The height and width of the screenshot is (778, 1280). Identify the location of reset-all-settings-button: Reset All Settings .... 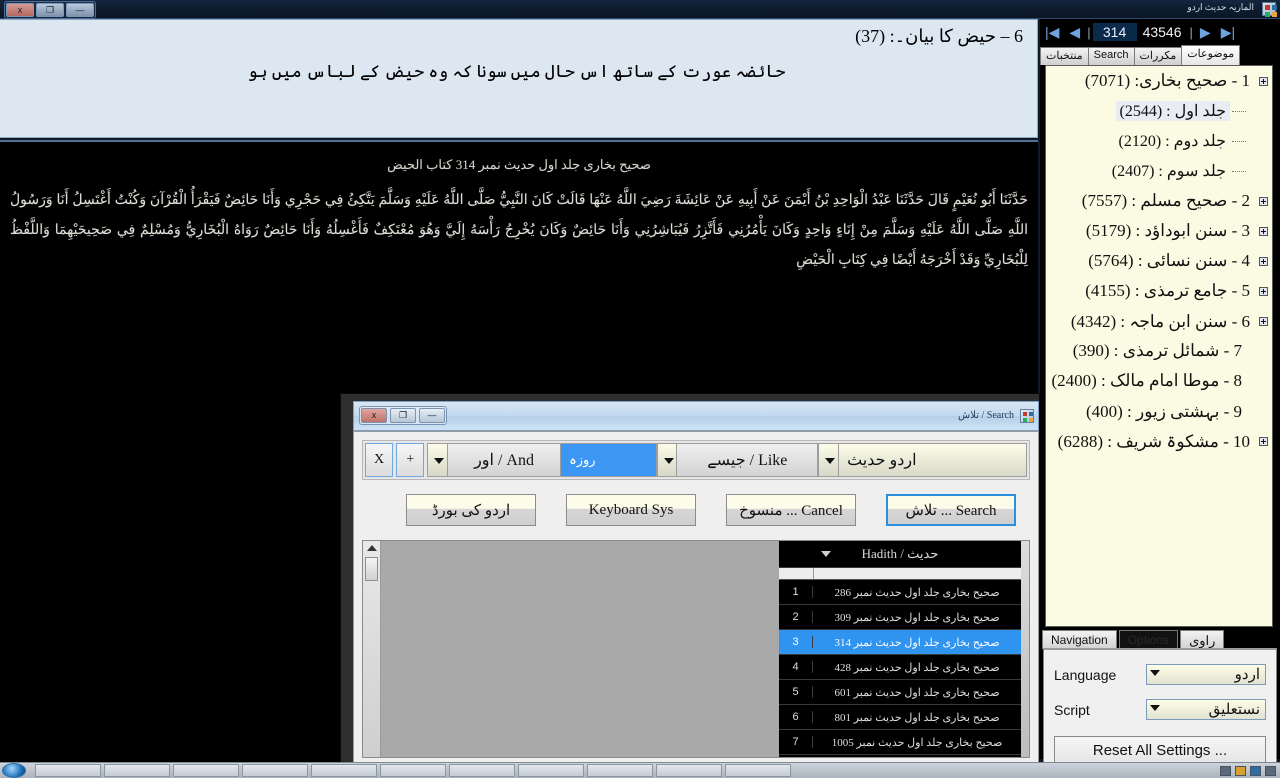
(1160, 750).